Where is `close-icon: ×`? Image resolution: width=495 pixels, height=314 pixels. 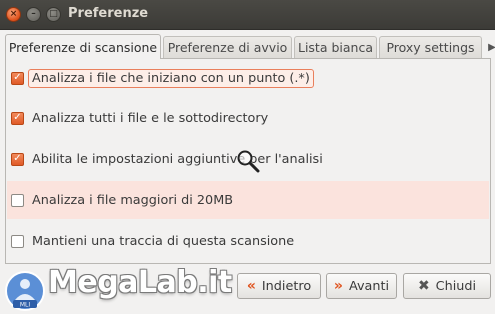
close-icon: × is located at coordinates (13, 14).